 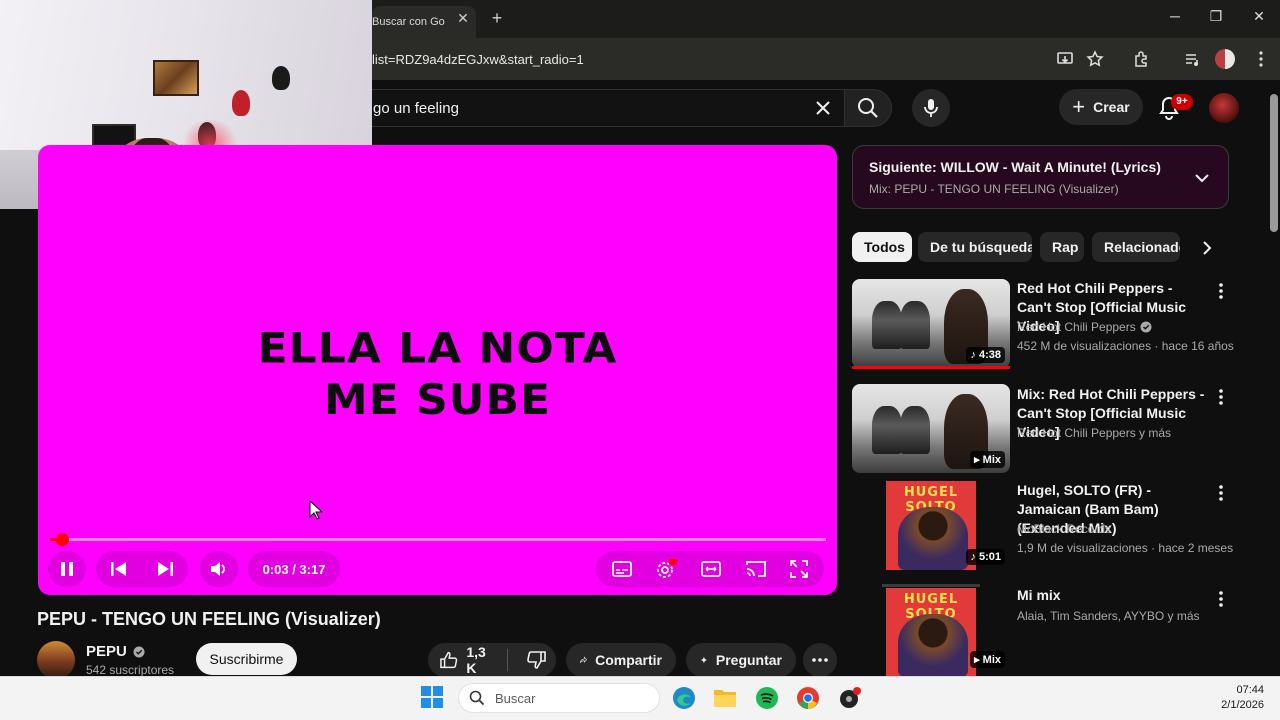 I want to click on extensions-icon, so click(x=1142, y=59).